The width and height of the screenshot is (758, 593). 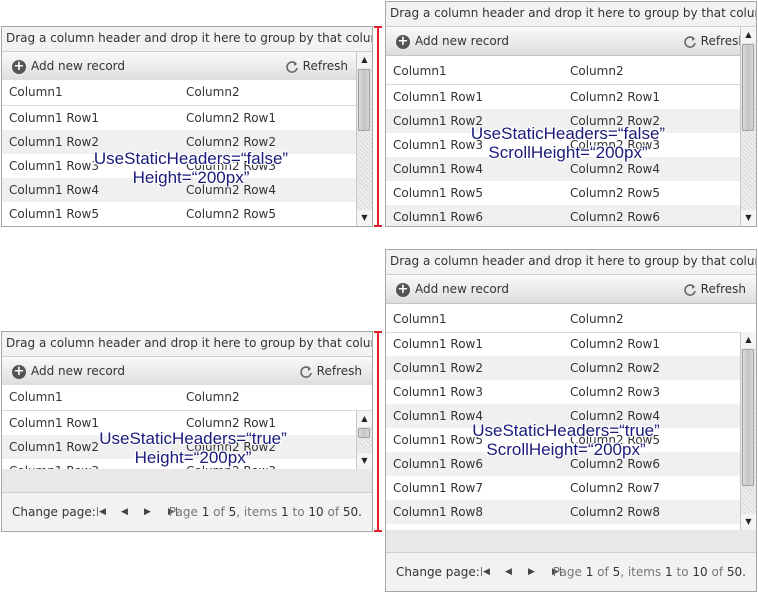 What do you see at coordinates (191, 177) in the screenshot?
I see `annotation-line: Height=“200px”` at bounding box center [191, 177].